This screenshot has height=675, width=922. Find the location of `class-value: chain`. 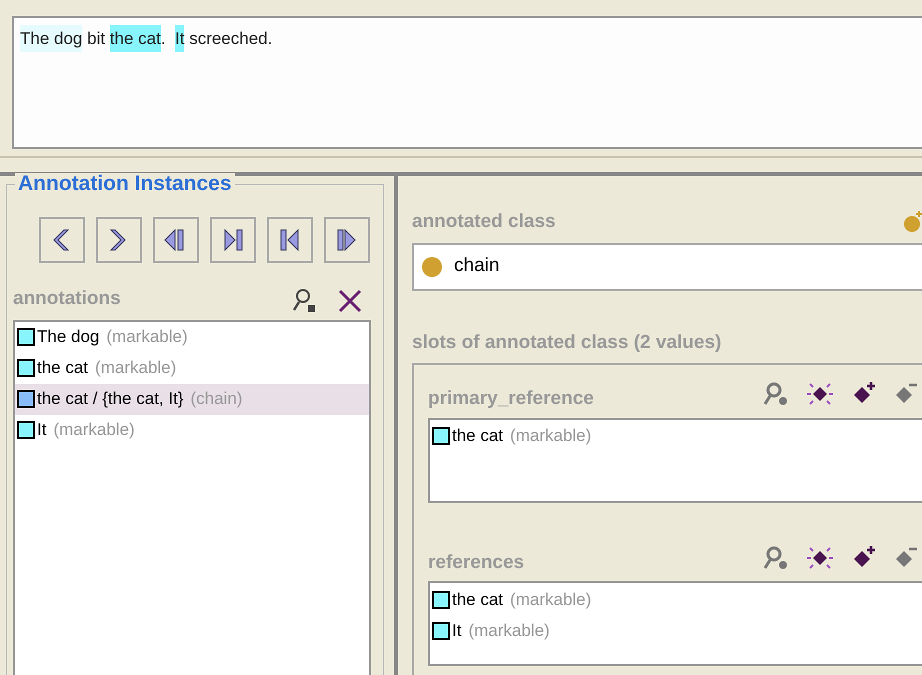

class-value: chain is located at coordinates (477, 266).